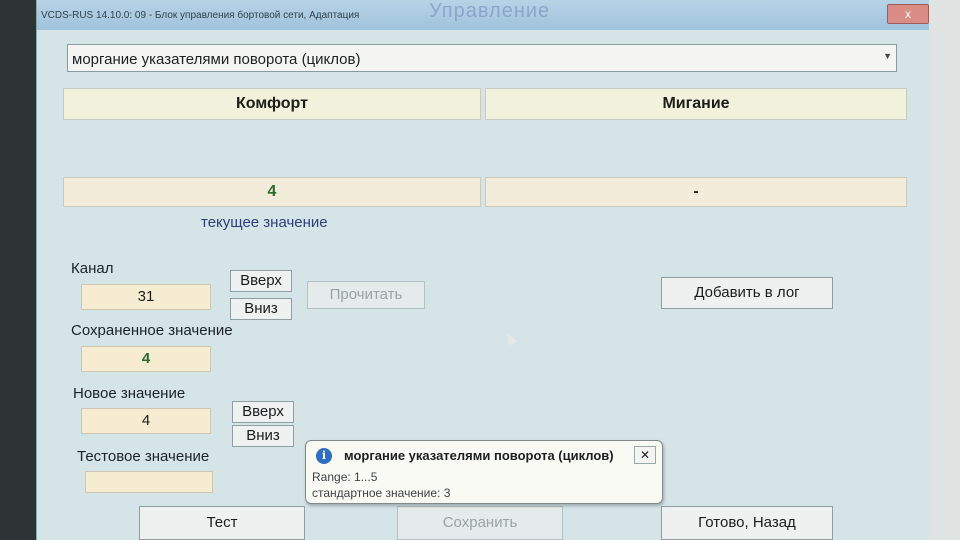 The height and width of the screenshot is (540, 960). I want to click on tooltip-range: Range: 1...5, so click(345, 477).